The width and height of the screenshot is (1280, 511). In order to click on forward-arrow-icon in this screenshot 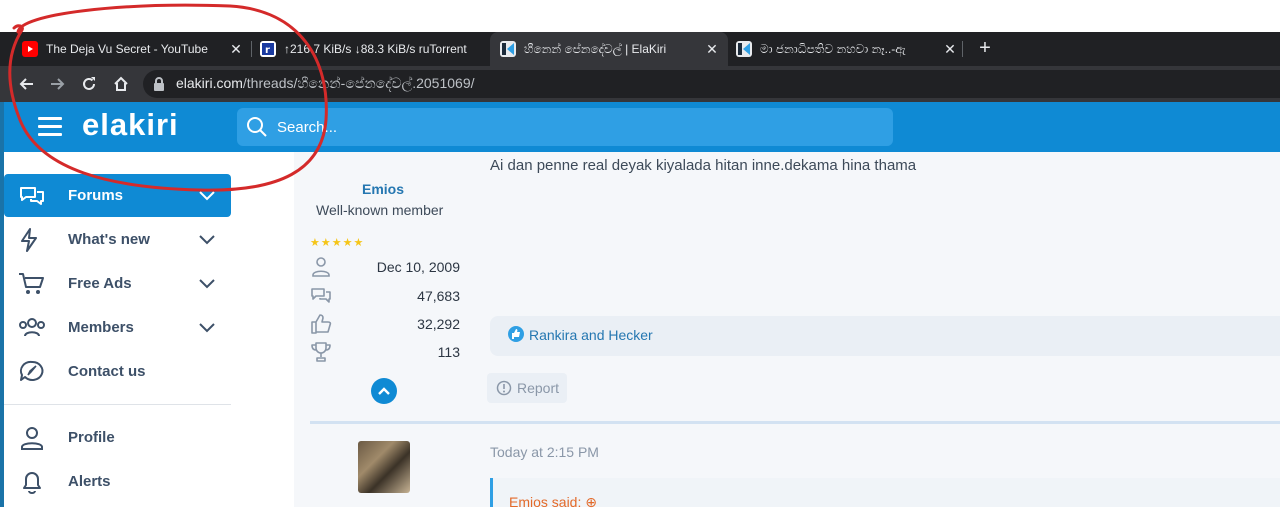, I will do `click(58, 84)`.